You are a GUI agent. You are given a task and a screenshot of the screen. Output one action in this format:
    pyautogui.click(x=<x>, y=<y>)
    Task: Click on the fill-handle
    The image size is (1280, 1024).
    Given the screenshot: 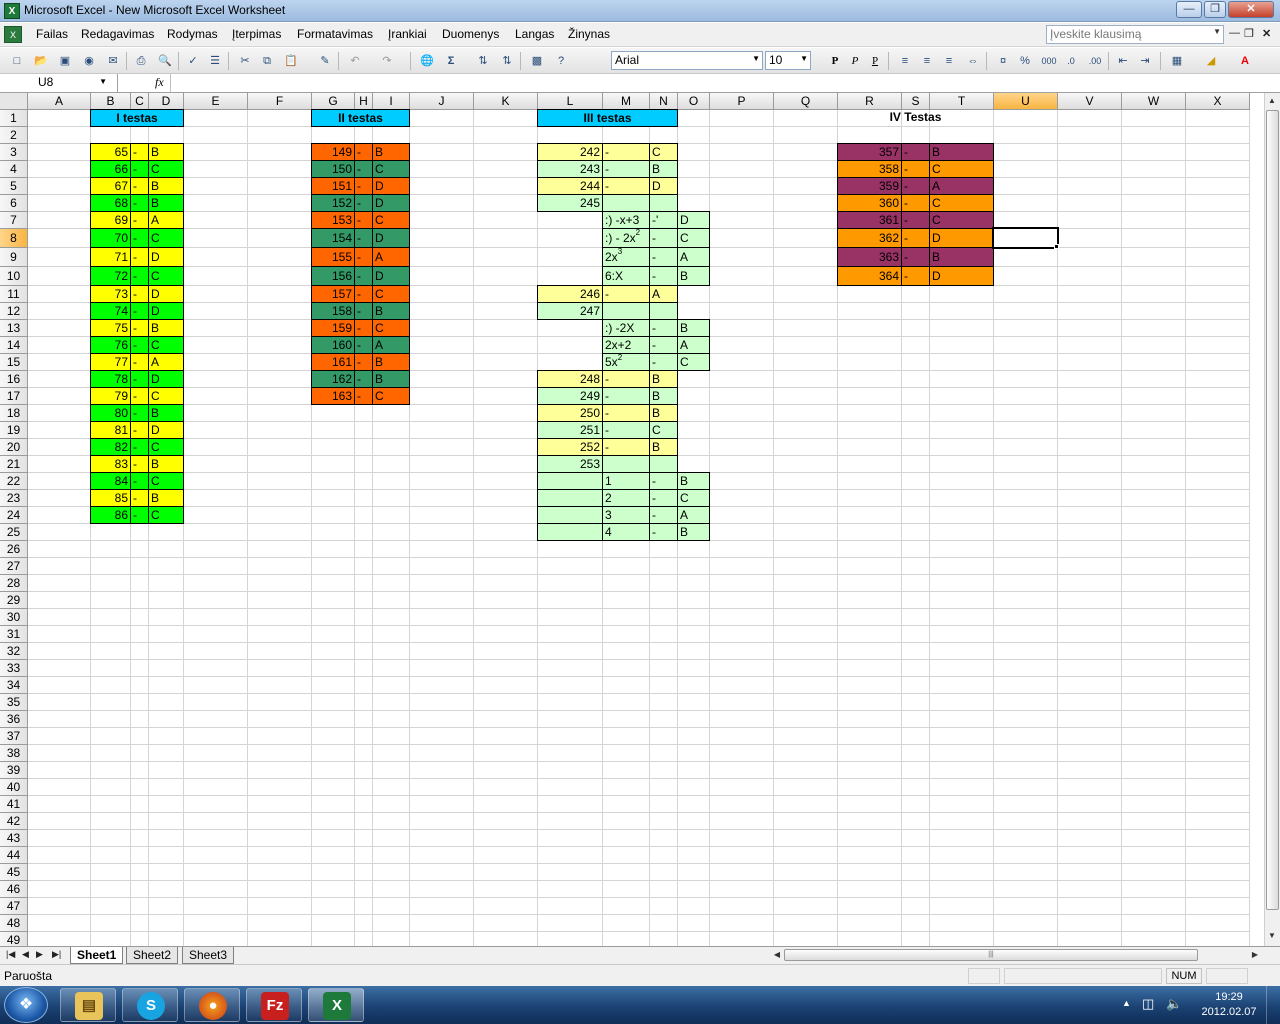 What is the action you would take?
    pyautogui.click(x=1056, y=246)
    